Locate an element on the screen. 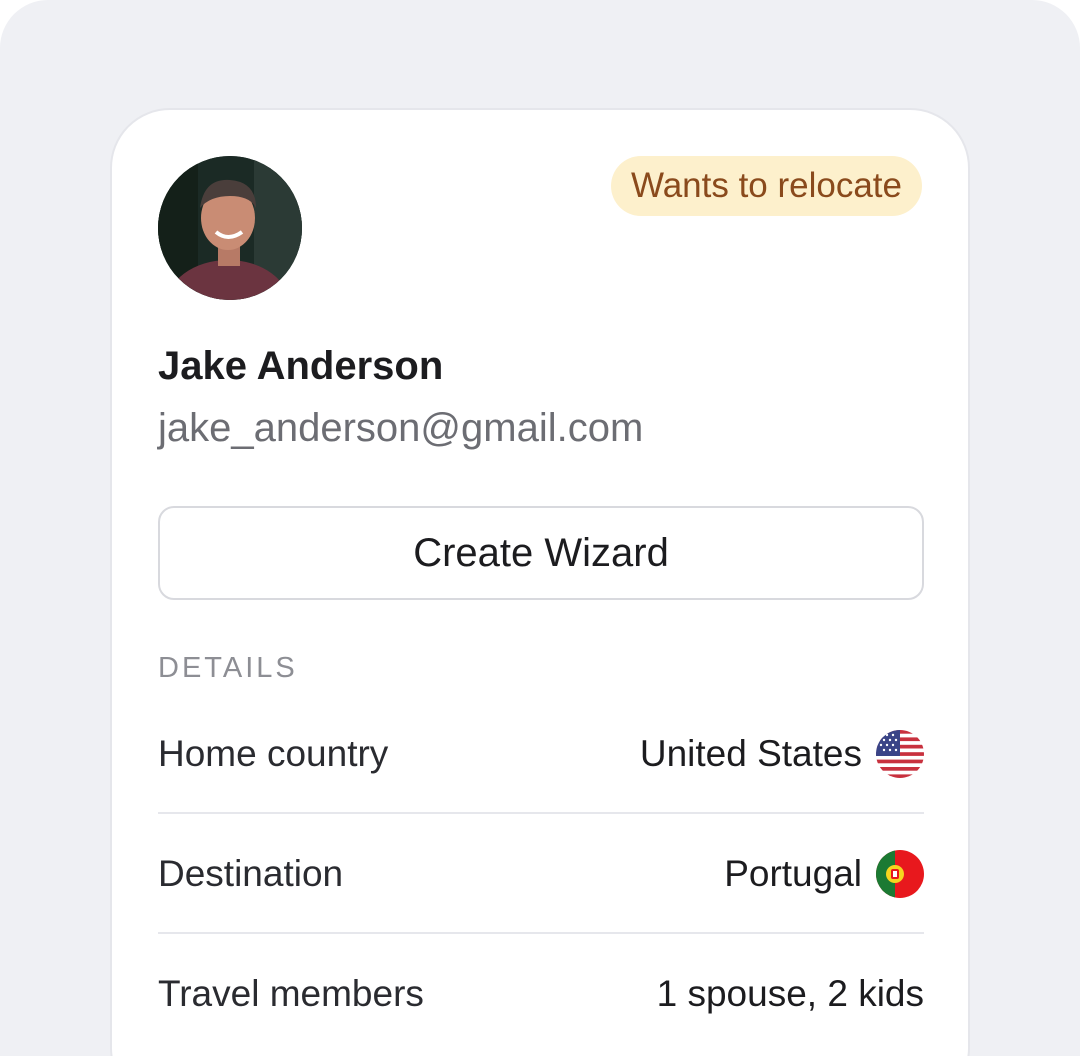 This screenshot has width=1080, height=1056. detail-value-group: 1 spouse, 2 kids is located at coordinates (790, 994).